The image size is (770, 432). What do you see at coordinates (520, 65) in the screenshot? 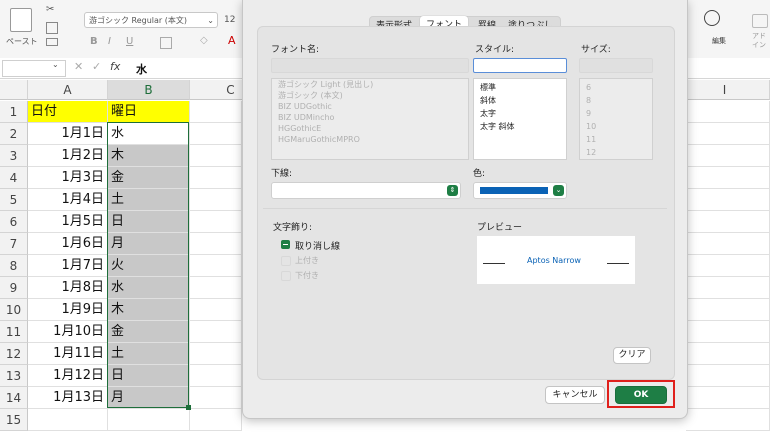
I see `style-input` at bounding box center [520, 65].